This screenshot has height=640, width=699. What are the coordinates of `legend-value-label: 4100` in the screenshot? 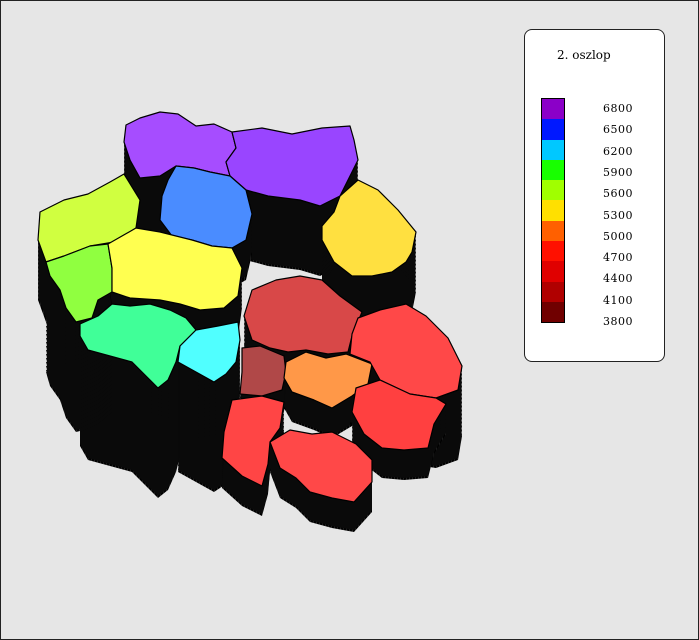 It's located at (618, 300).